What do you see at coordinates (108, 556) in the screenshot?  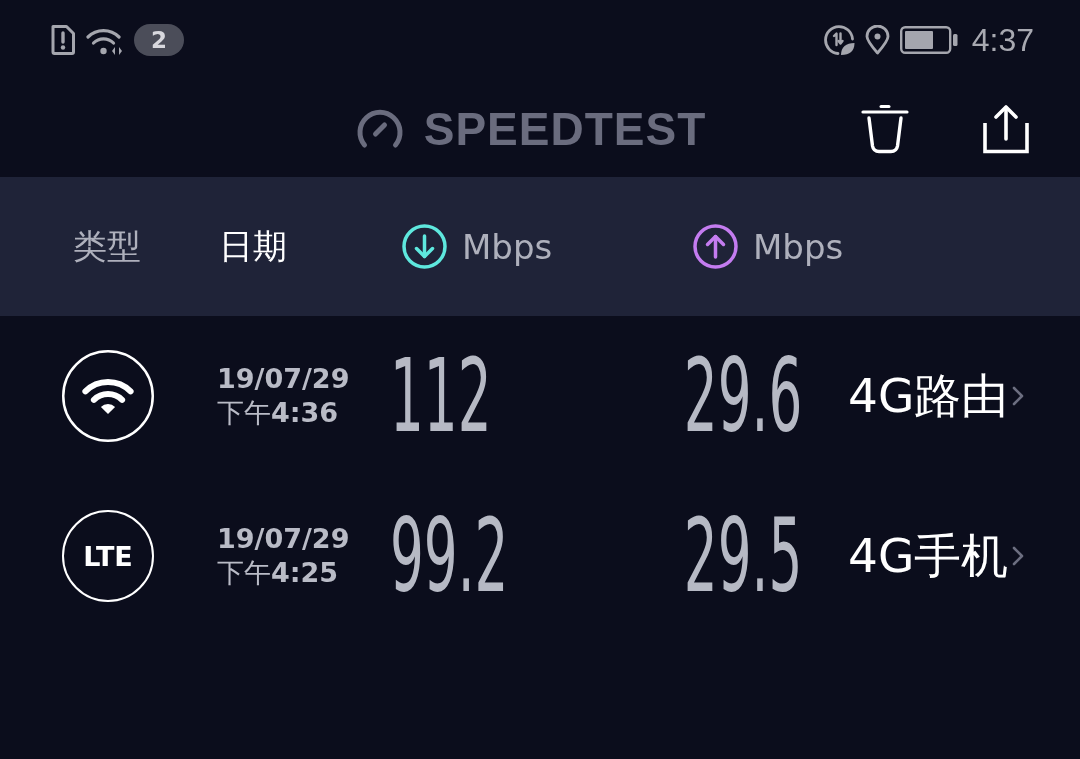 I see `lte-badge: LTE` at bounding box center [108, 556].